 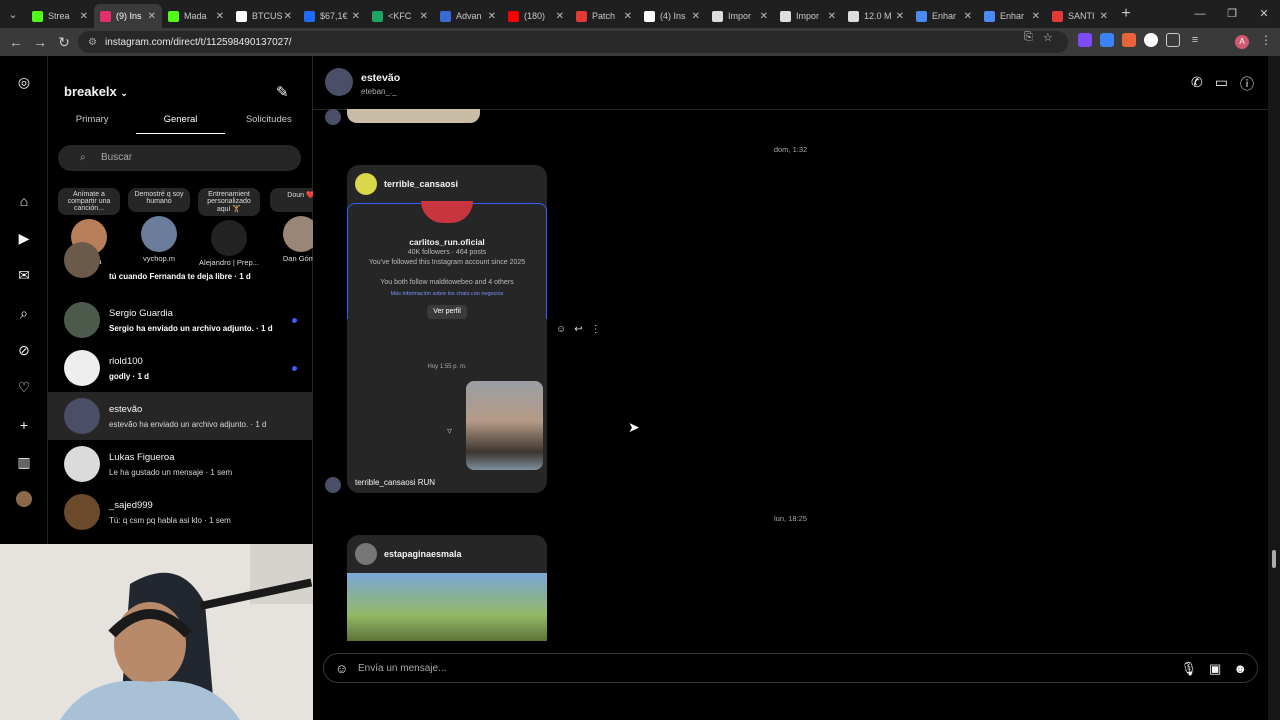 What do you see at coordinates (1126, 14) in the screenshot?
I see `new-tab-button: +` at bounding box center [1126, 14].